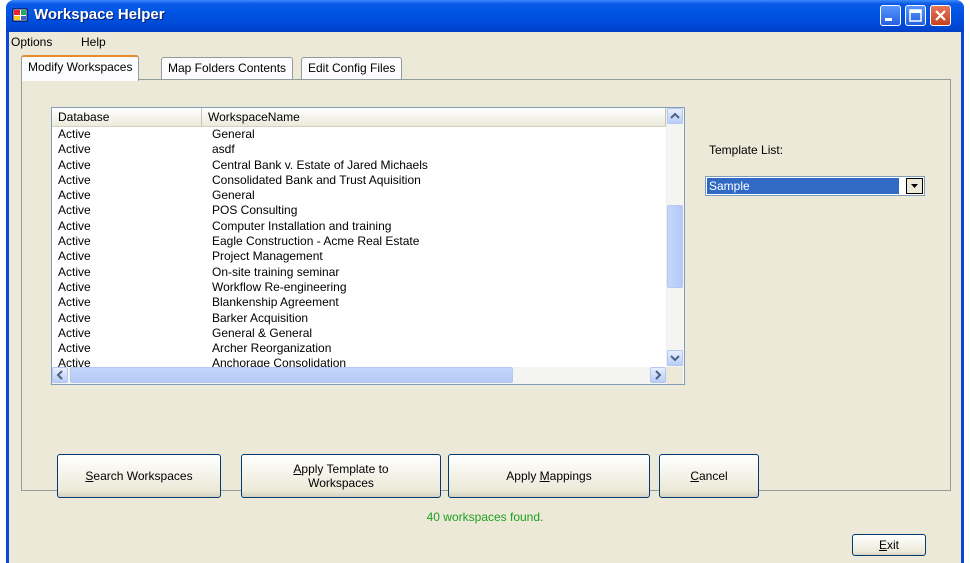 Image resolution: width=970 pixels, height=563 pixels. What do you see at coordinates (359, 287) in the screenshot?
I see `table-row: Active Workflow Re-engineering` at bounding box center [359, 287].